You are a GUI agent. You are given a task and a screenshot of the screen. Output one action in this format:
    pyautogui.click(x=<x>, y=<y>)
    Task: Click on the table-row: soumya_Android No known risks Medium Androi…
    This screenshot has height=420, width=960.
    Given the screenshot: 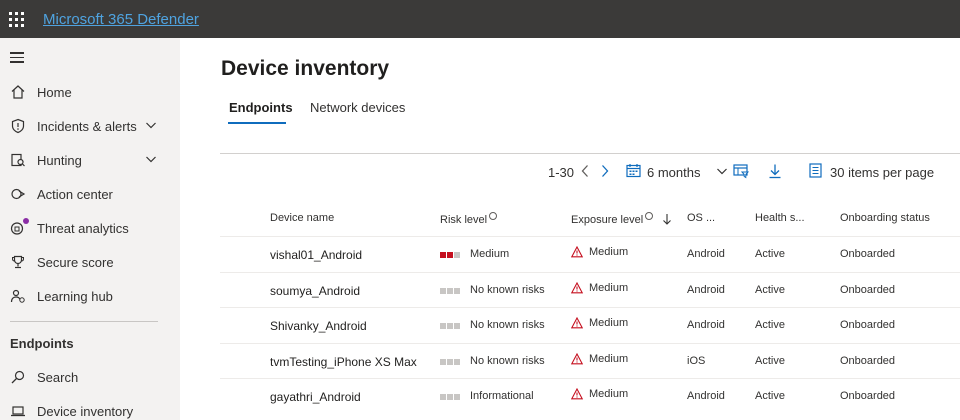 What is the action you would take?
    pyautogui.click(x=590, y=289)
    